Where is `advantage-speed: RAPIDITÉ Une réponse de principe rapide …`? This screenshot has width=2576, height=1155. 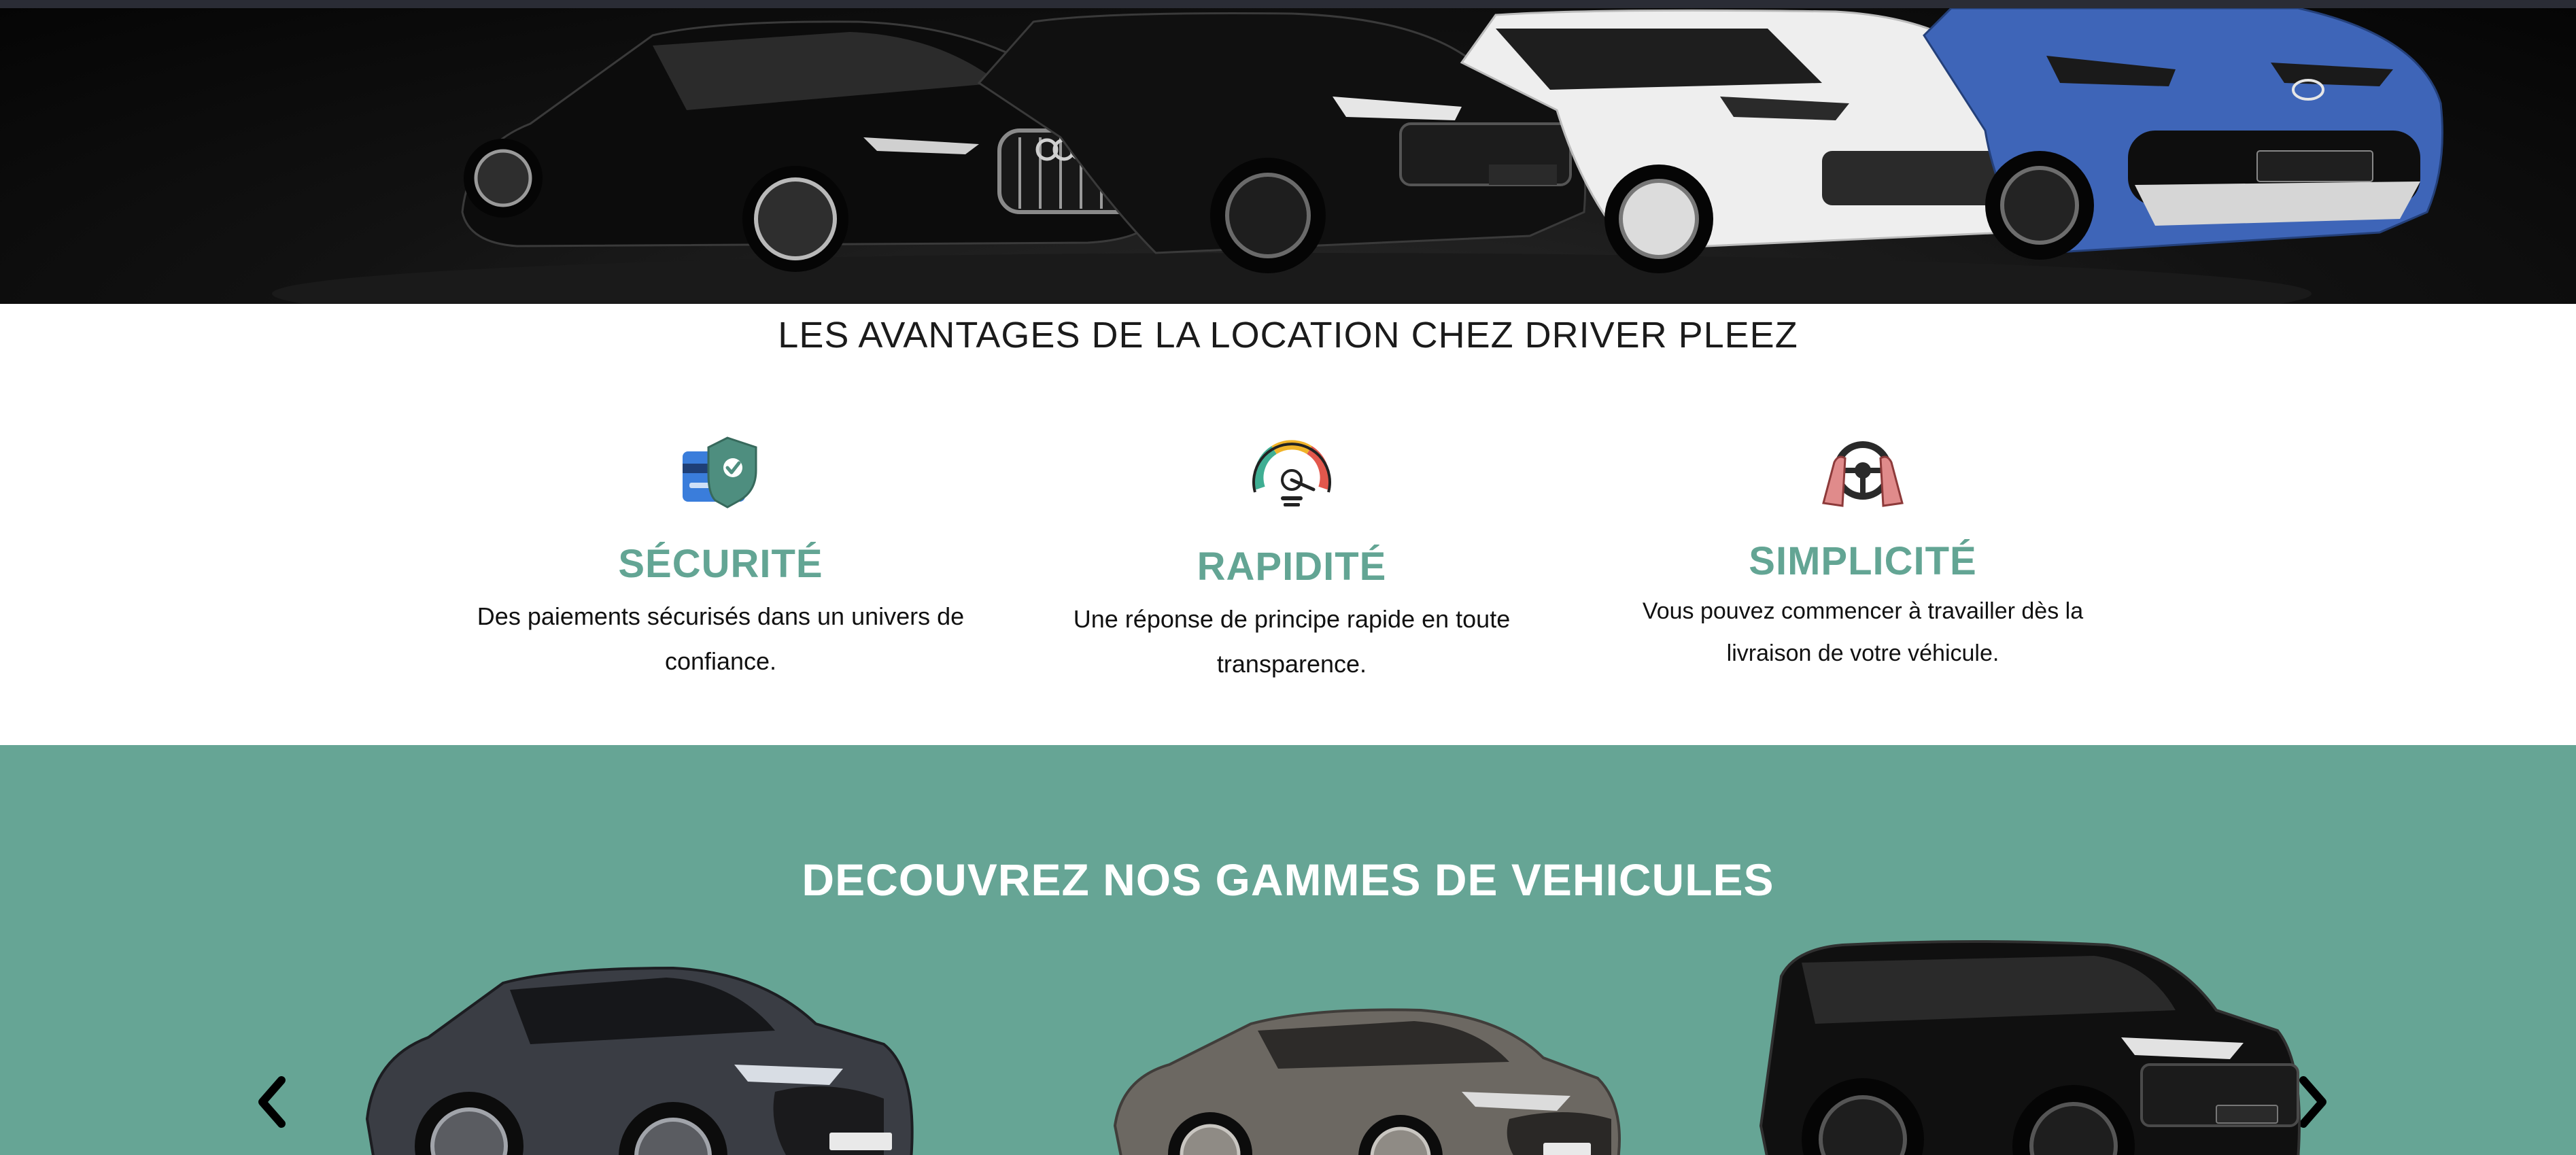
advantage-speed: RAPIDITÉ Une réponse de principe rapide … is located at coordinates (1292, 557).